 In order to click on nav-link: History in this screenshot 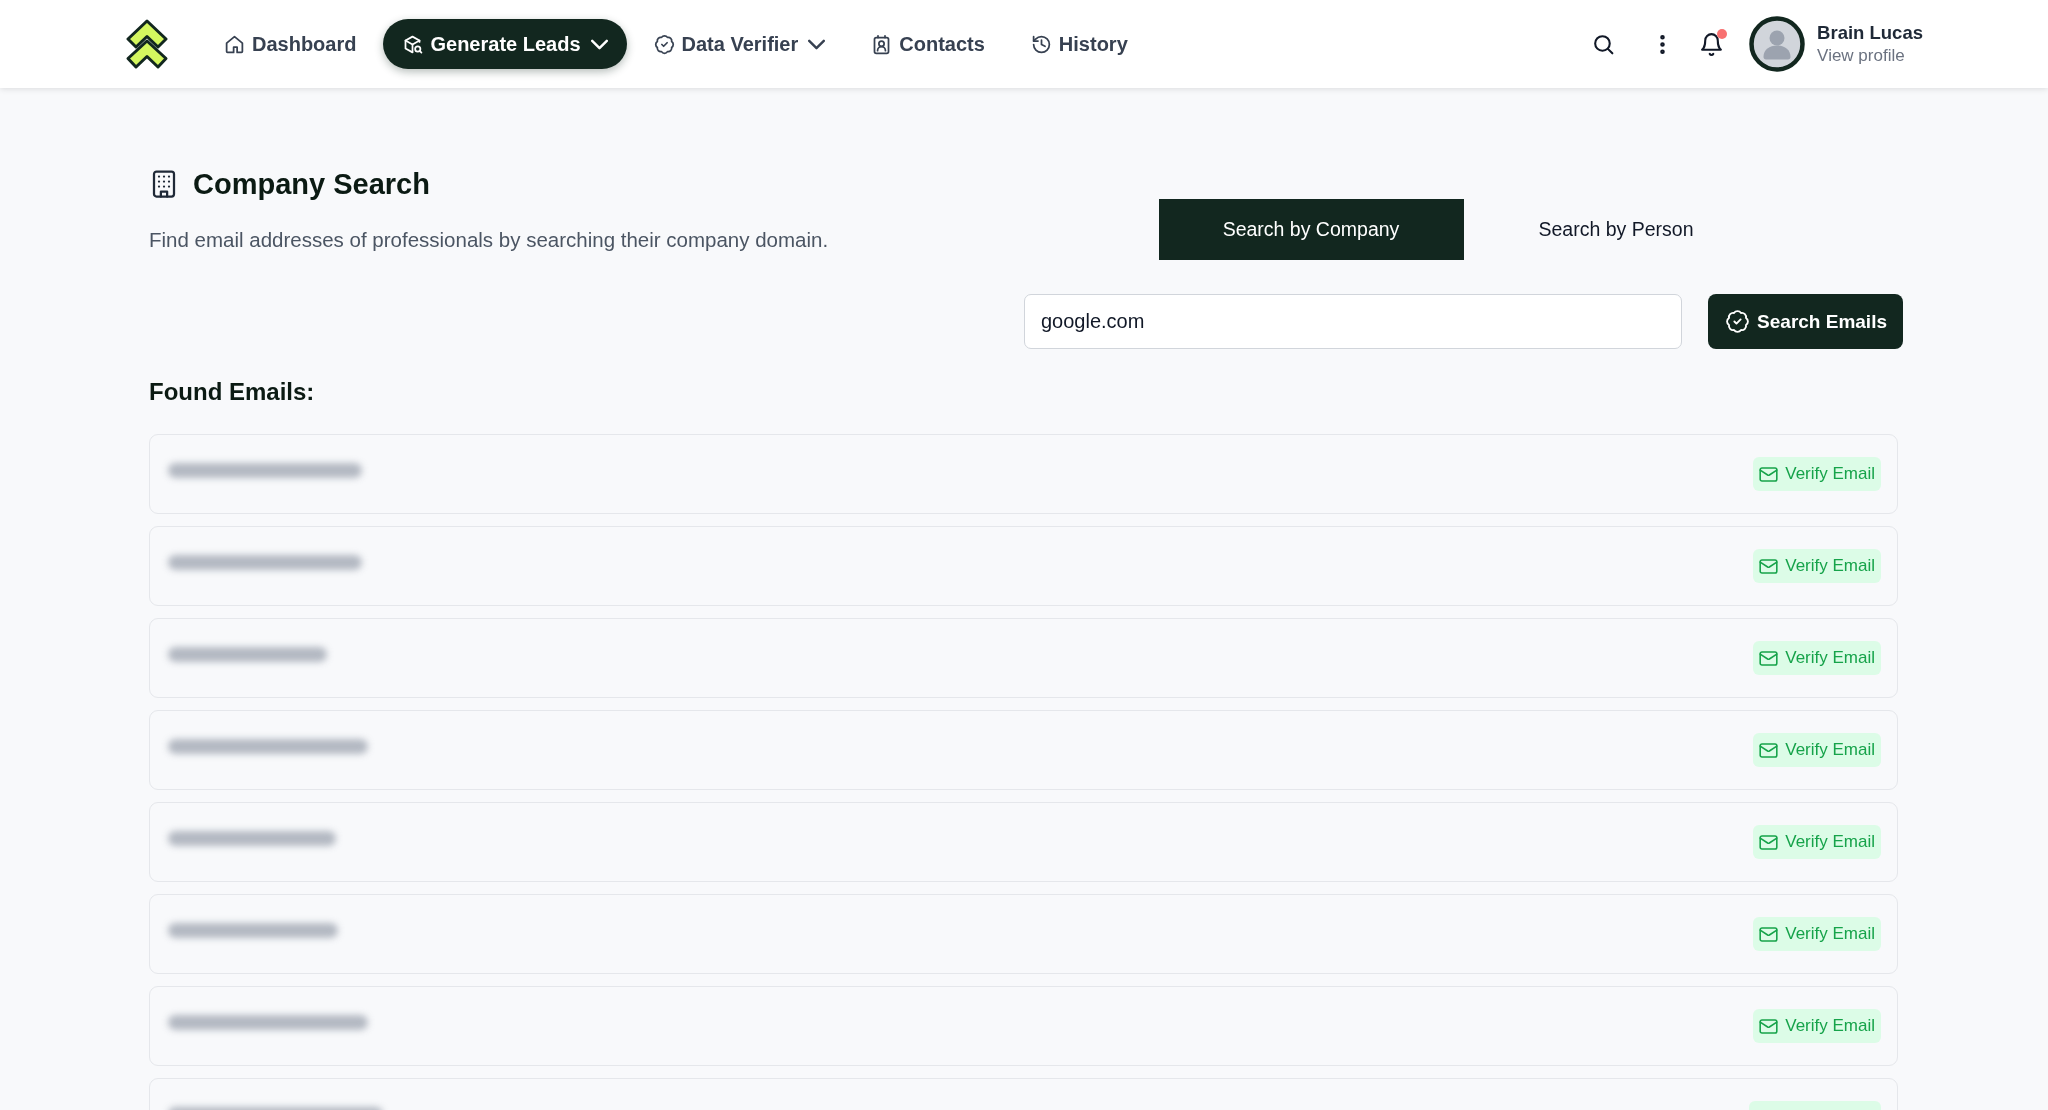, I will do `click(1079, 44)`.